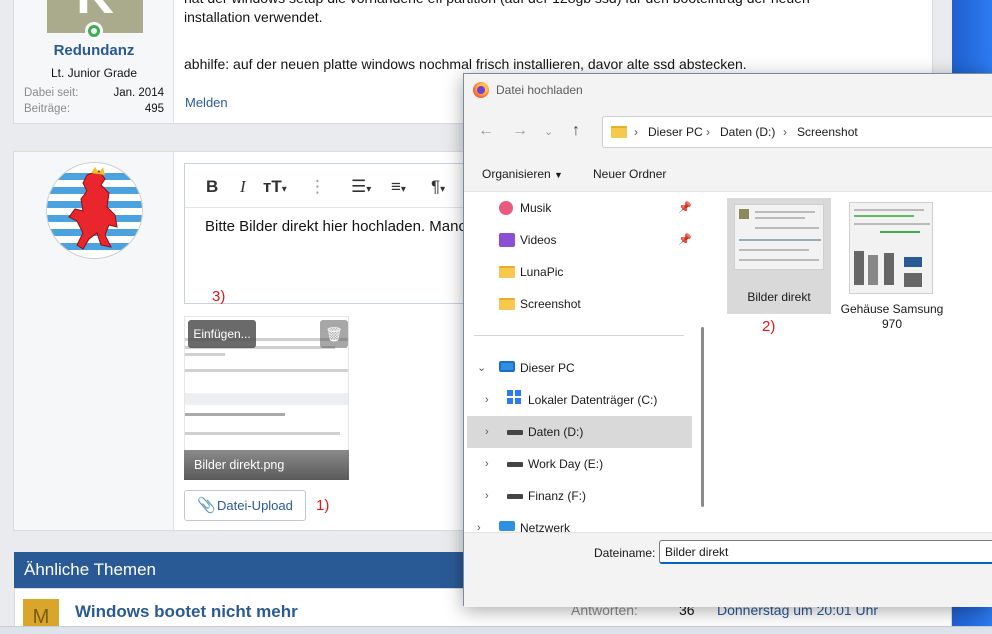 The width and height of the screenshot is (992, 634). Describe the element at coordinates (522, 174) in the screenshot. I see `organize-menu-button: Organisieren ▼` at that location.